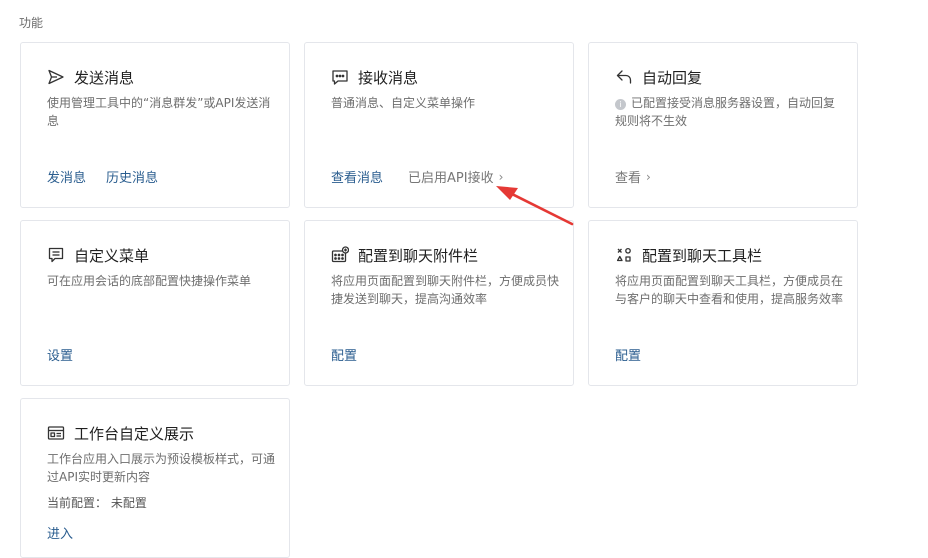 The height and width of the screenshot is (558, 928). Describe the element at coordinates (132, 176) in the screenshot. I see `message-history-link: 历史消息` at that location.